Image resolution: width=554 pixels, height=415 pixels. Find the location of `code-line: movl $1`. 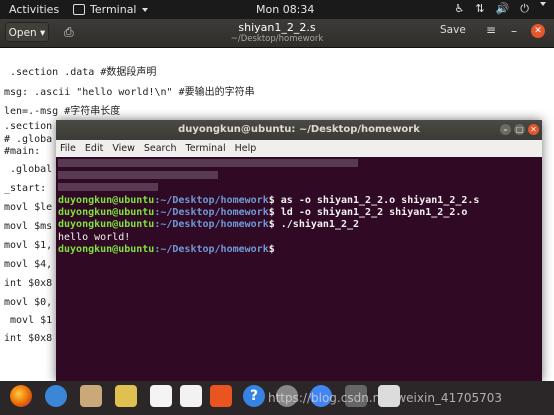

code-line: movl $1 is located at coordinates (28, 320).